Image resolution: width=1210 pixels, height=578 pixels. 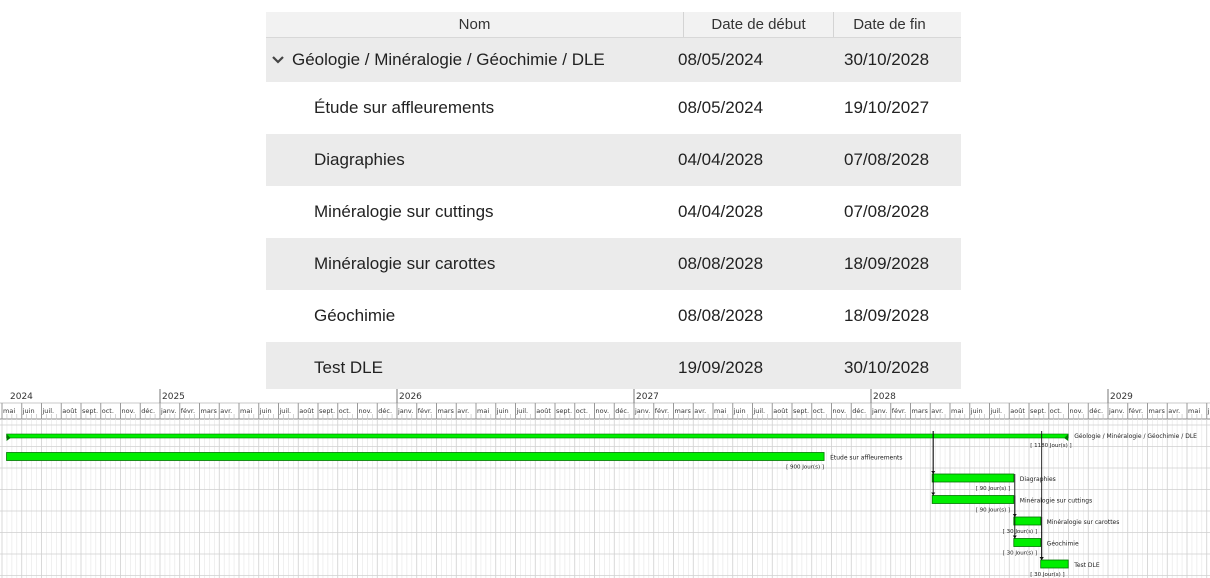 What do you see at coordinates (1050, 446) in the screenshot?
I see `task-duration-label: [ 1180 Jour(s) ]` at bounding box center [1050, 446].